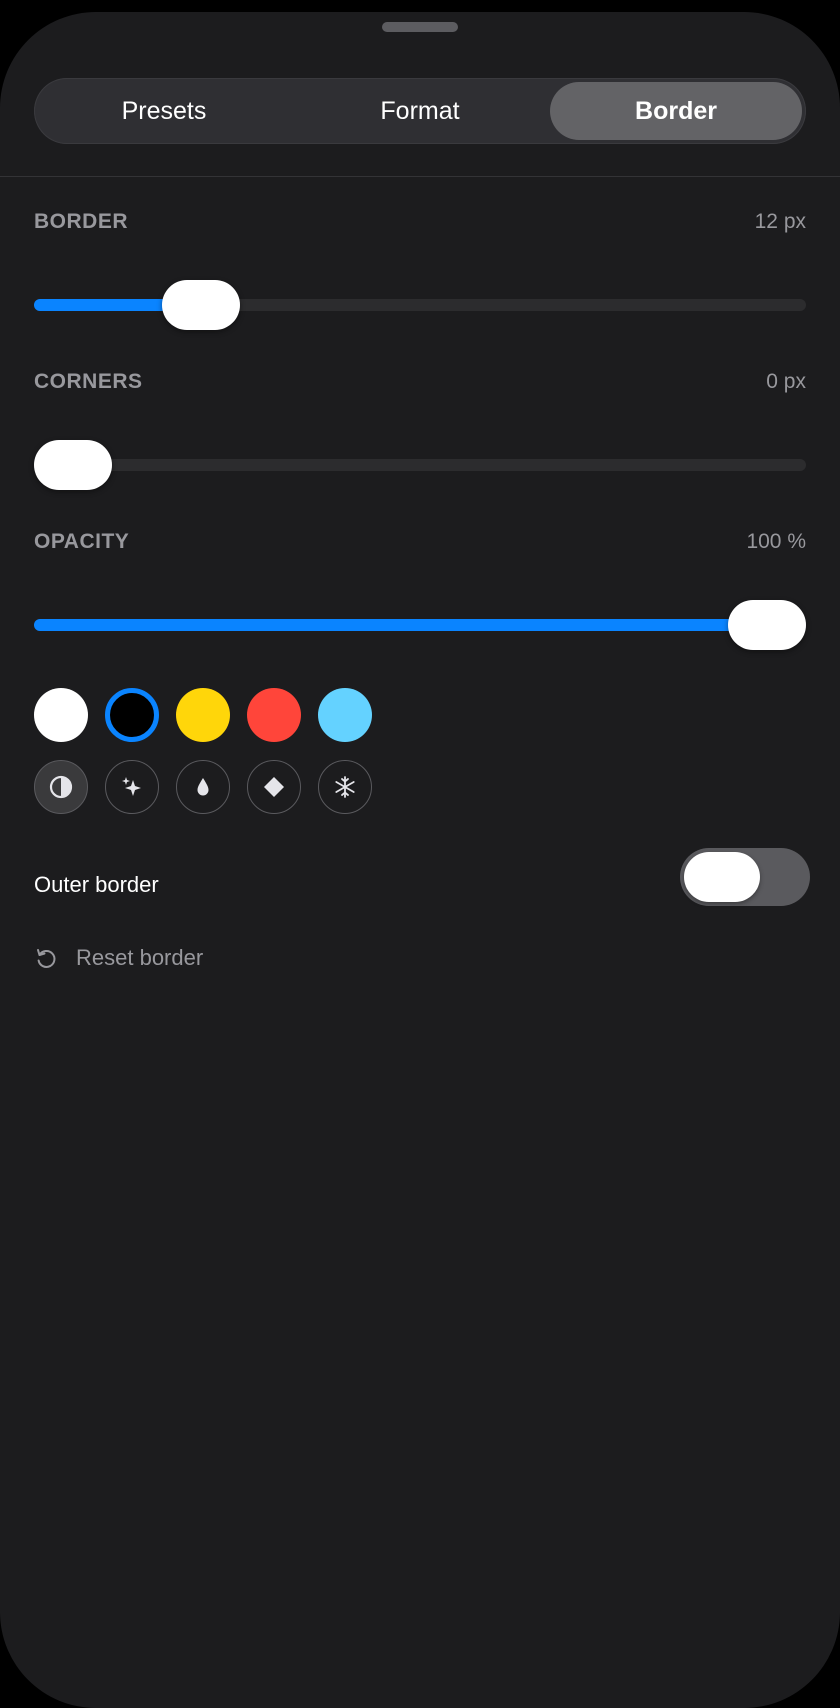  What do you see at coordinates (203, 715) in the screenshot?
I see `color-swatch-yellow` at bounding box center [203, 715].